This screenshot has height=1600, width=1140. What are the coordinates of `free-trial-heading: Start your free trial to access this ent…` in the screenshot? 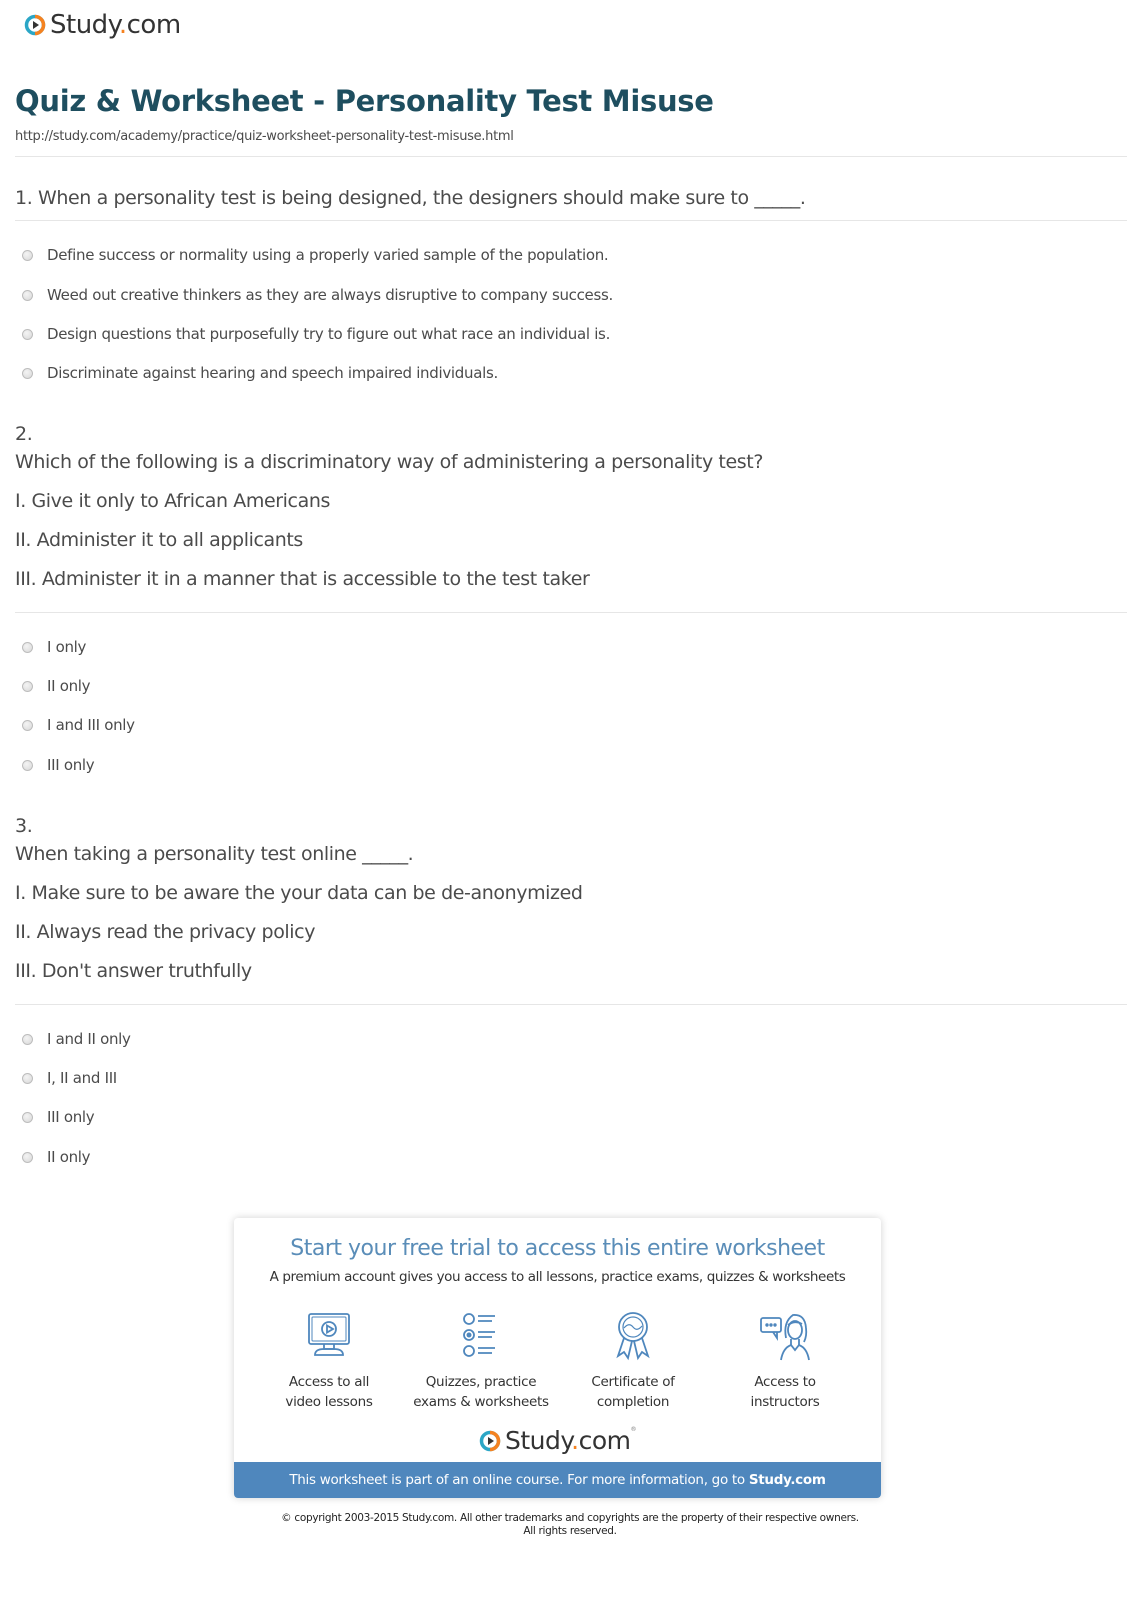 It's located at (557, 1248).